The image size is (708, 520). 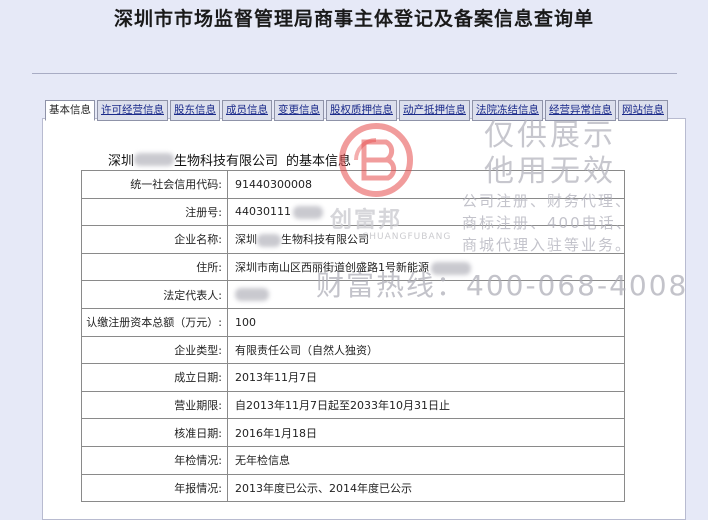 I want to click on row-label: 统一社会信用代码:, so click(x=154, y=184).